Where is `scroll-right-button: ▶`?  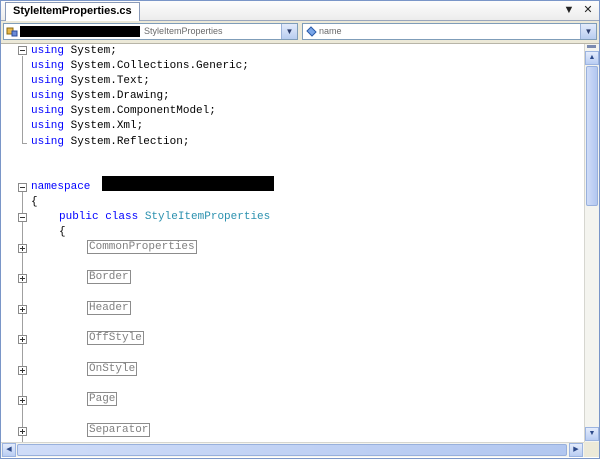 scroll-right-button: ▶ is located at coordinates (576, 450).